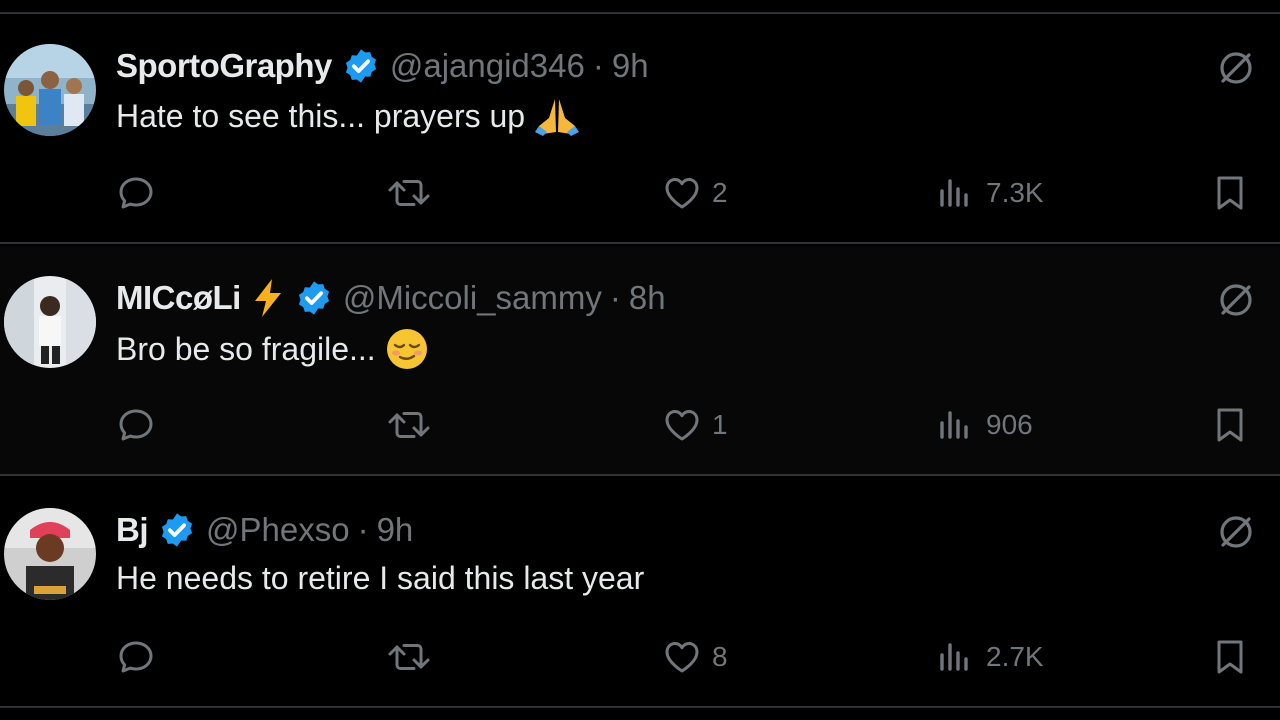  Describe the element at coordinates (321, 115) in the screenshot. I see `reply-text: Hate to see this... prayers up` at that location.